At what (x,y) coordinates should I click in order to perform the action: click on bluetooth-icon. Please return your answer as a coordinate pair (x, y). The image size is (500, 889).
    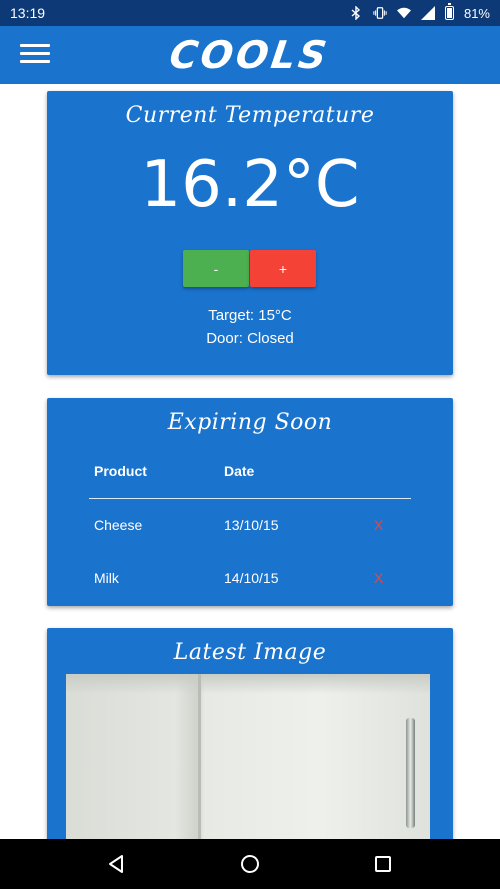
    Looking at the image, I should click on (356, 13).